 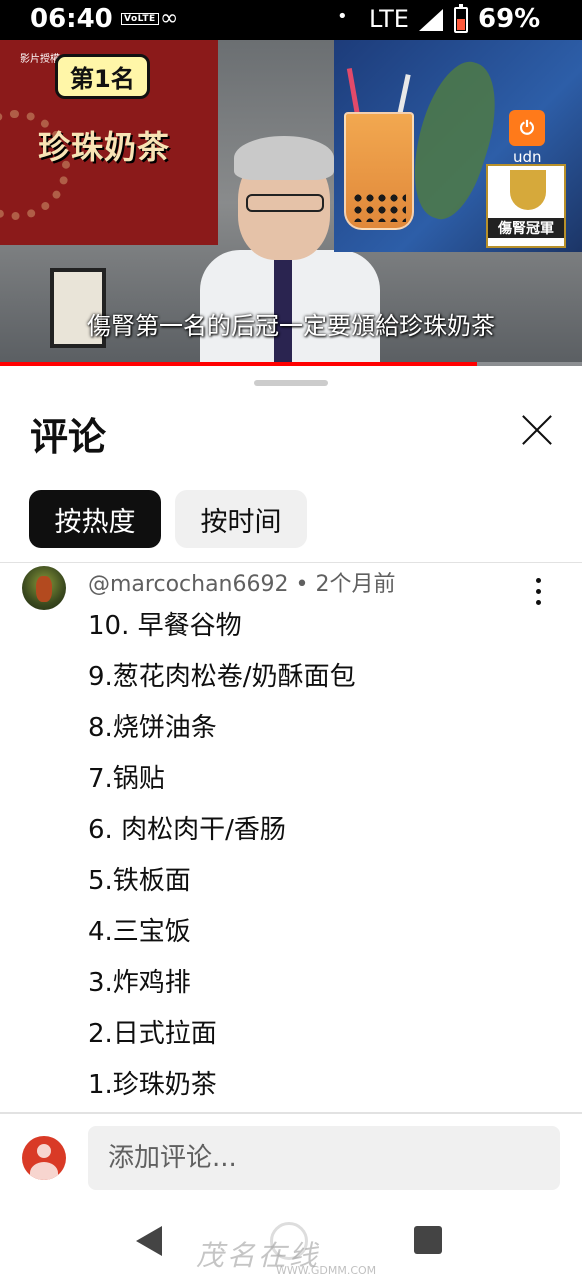 I want to click on user-avatar-icon, so click(x=44, y=1158).